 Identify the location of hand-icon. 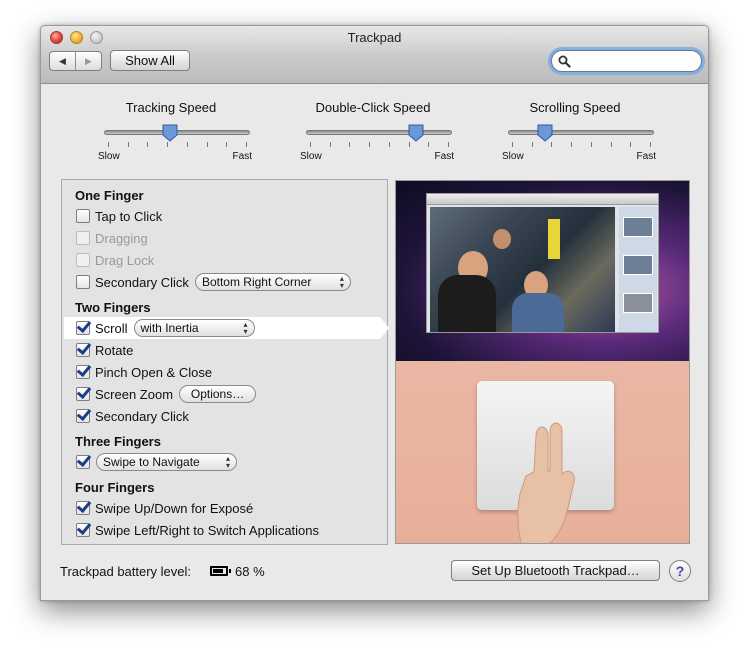
(546, 482).